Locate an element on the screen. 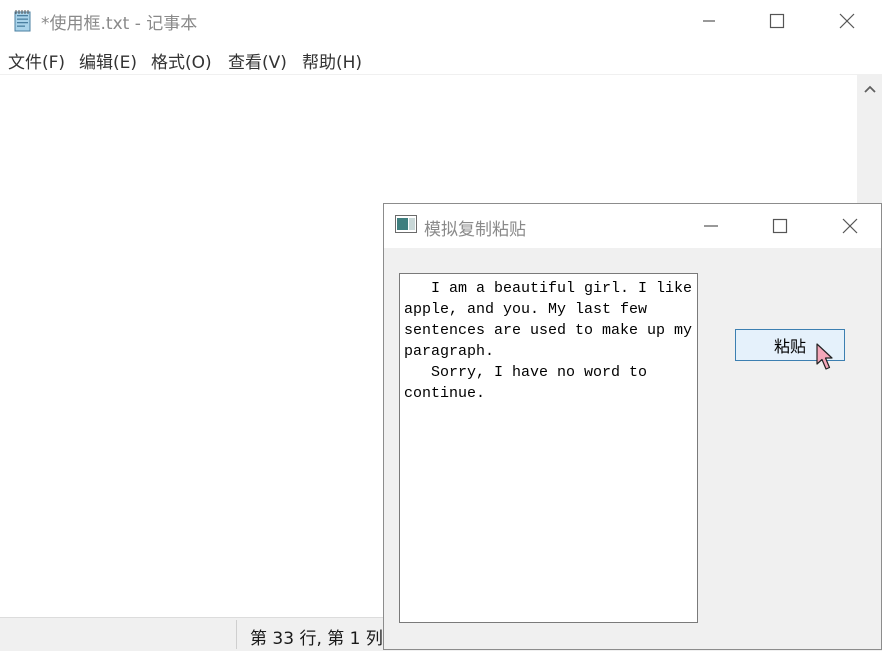 This screenshot has height=651, width=882. menu-view: 查看(V) is located at coordinates (257, 60).